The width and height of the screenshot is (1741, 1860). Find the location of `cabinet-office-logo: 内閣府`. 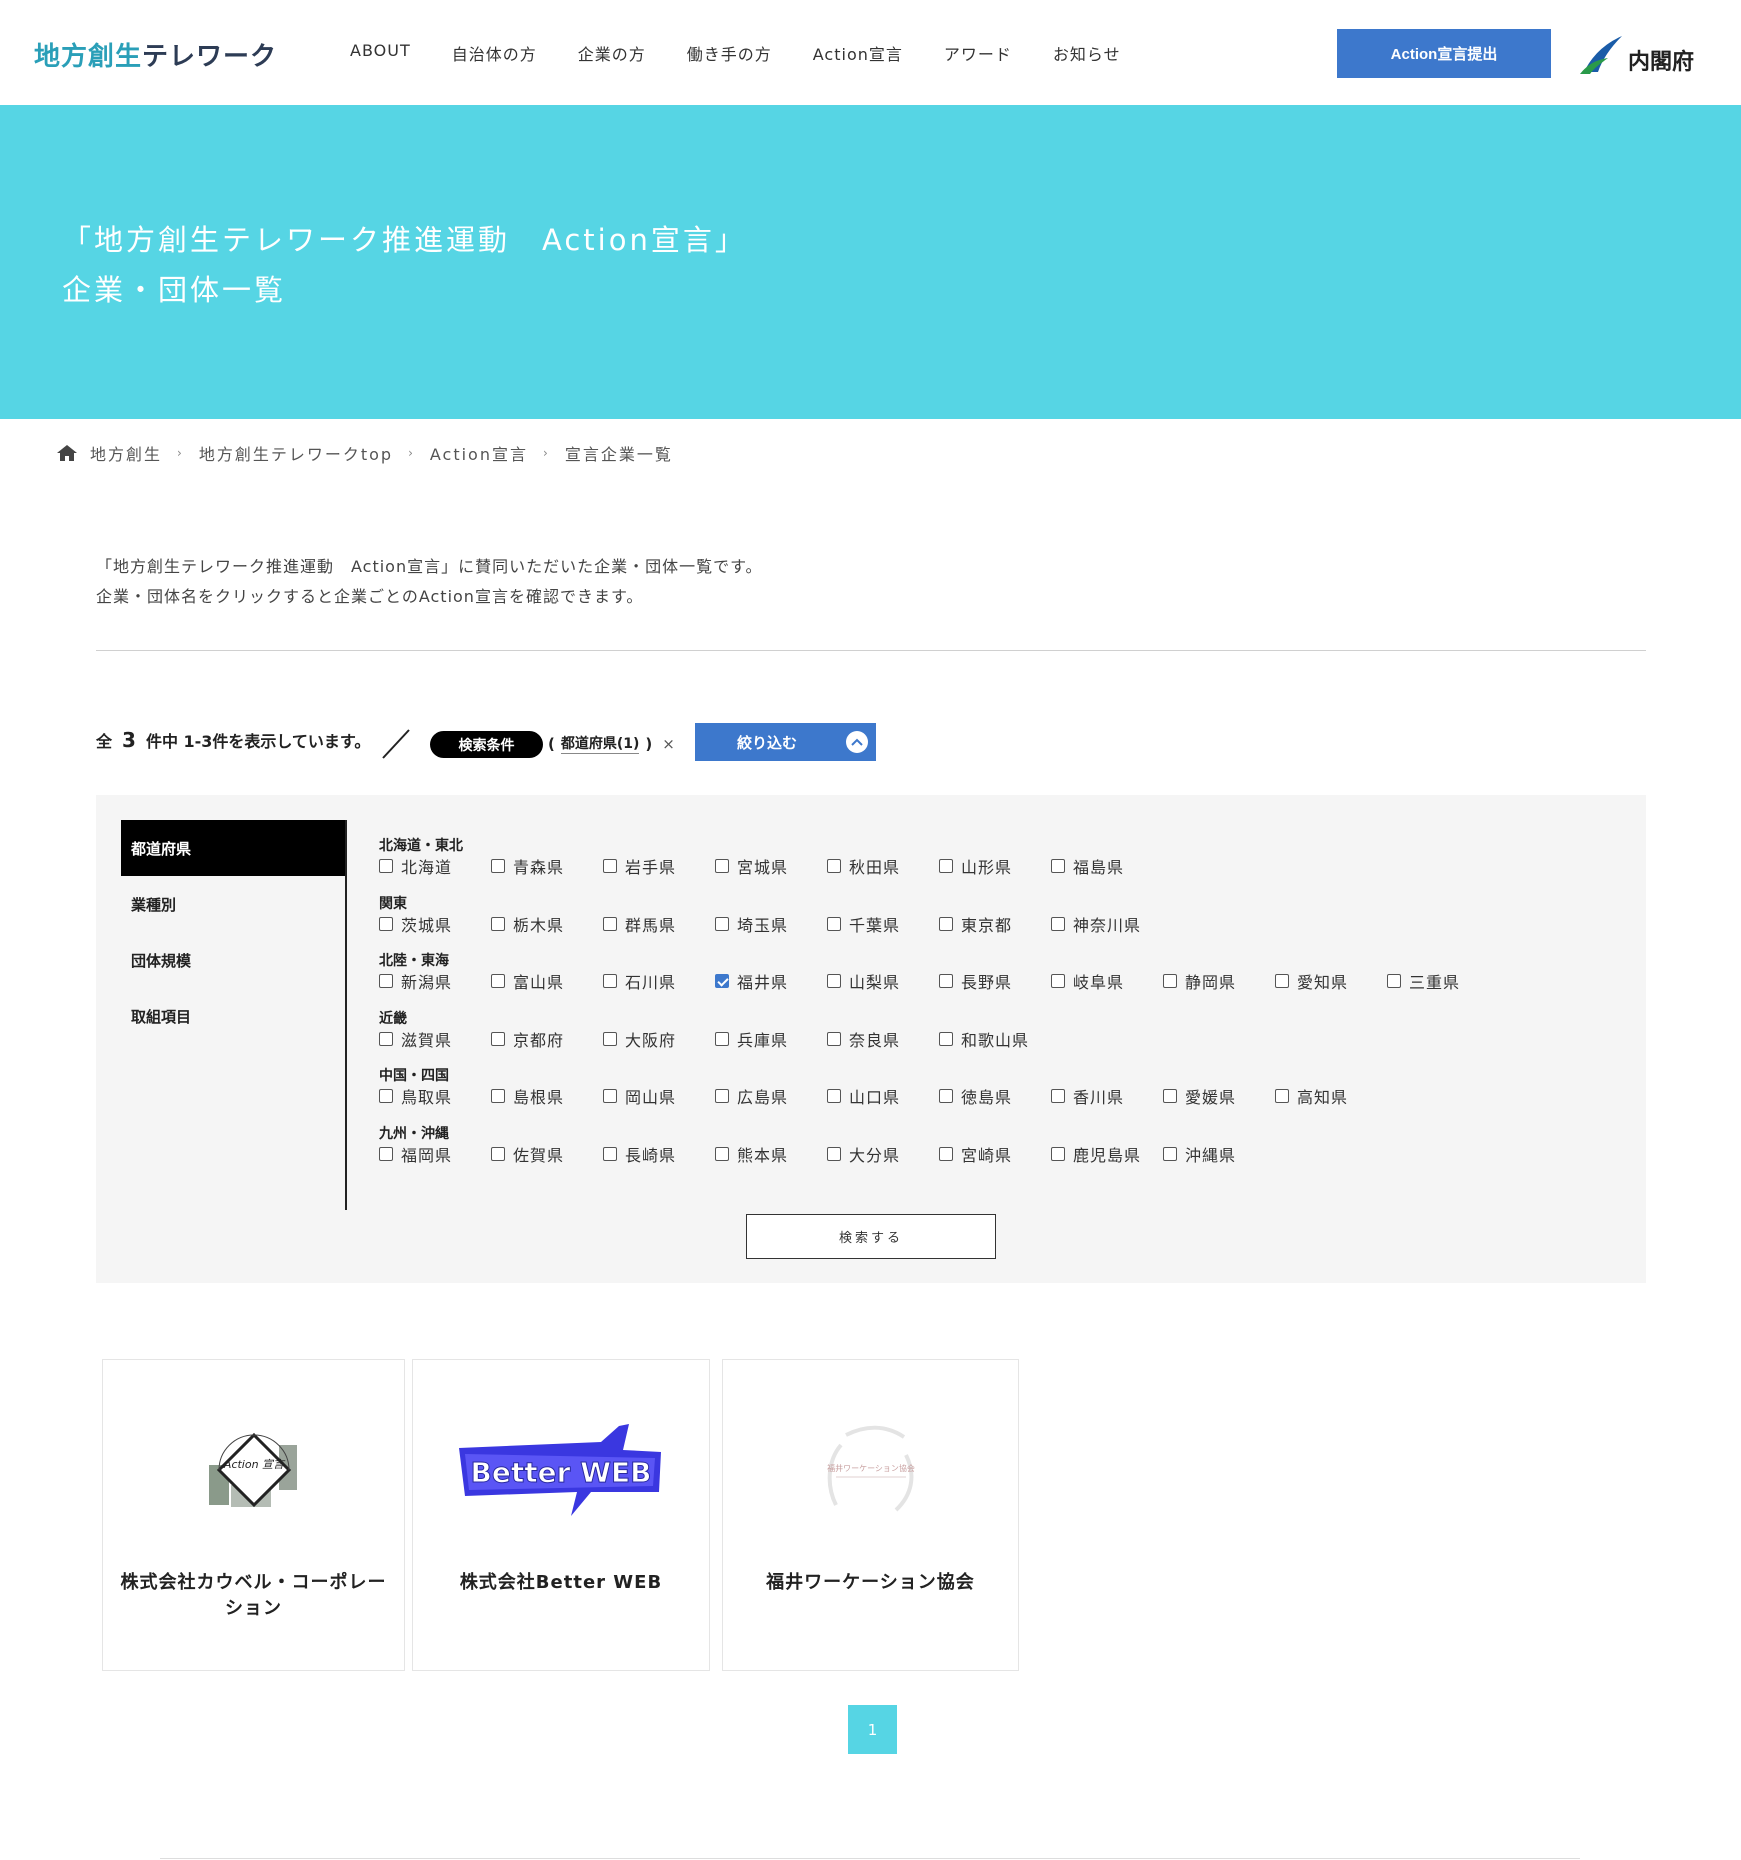

cabinet-office-logo: 内閣府 is located at coordinates (1636, 55).